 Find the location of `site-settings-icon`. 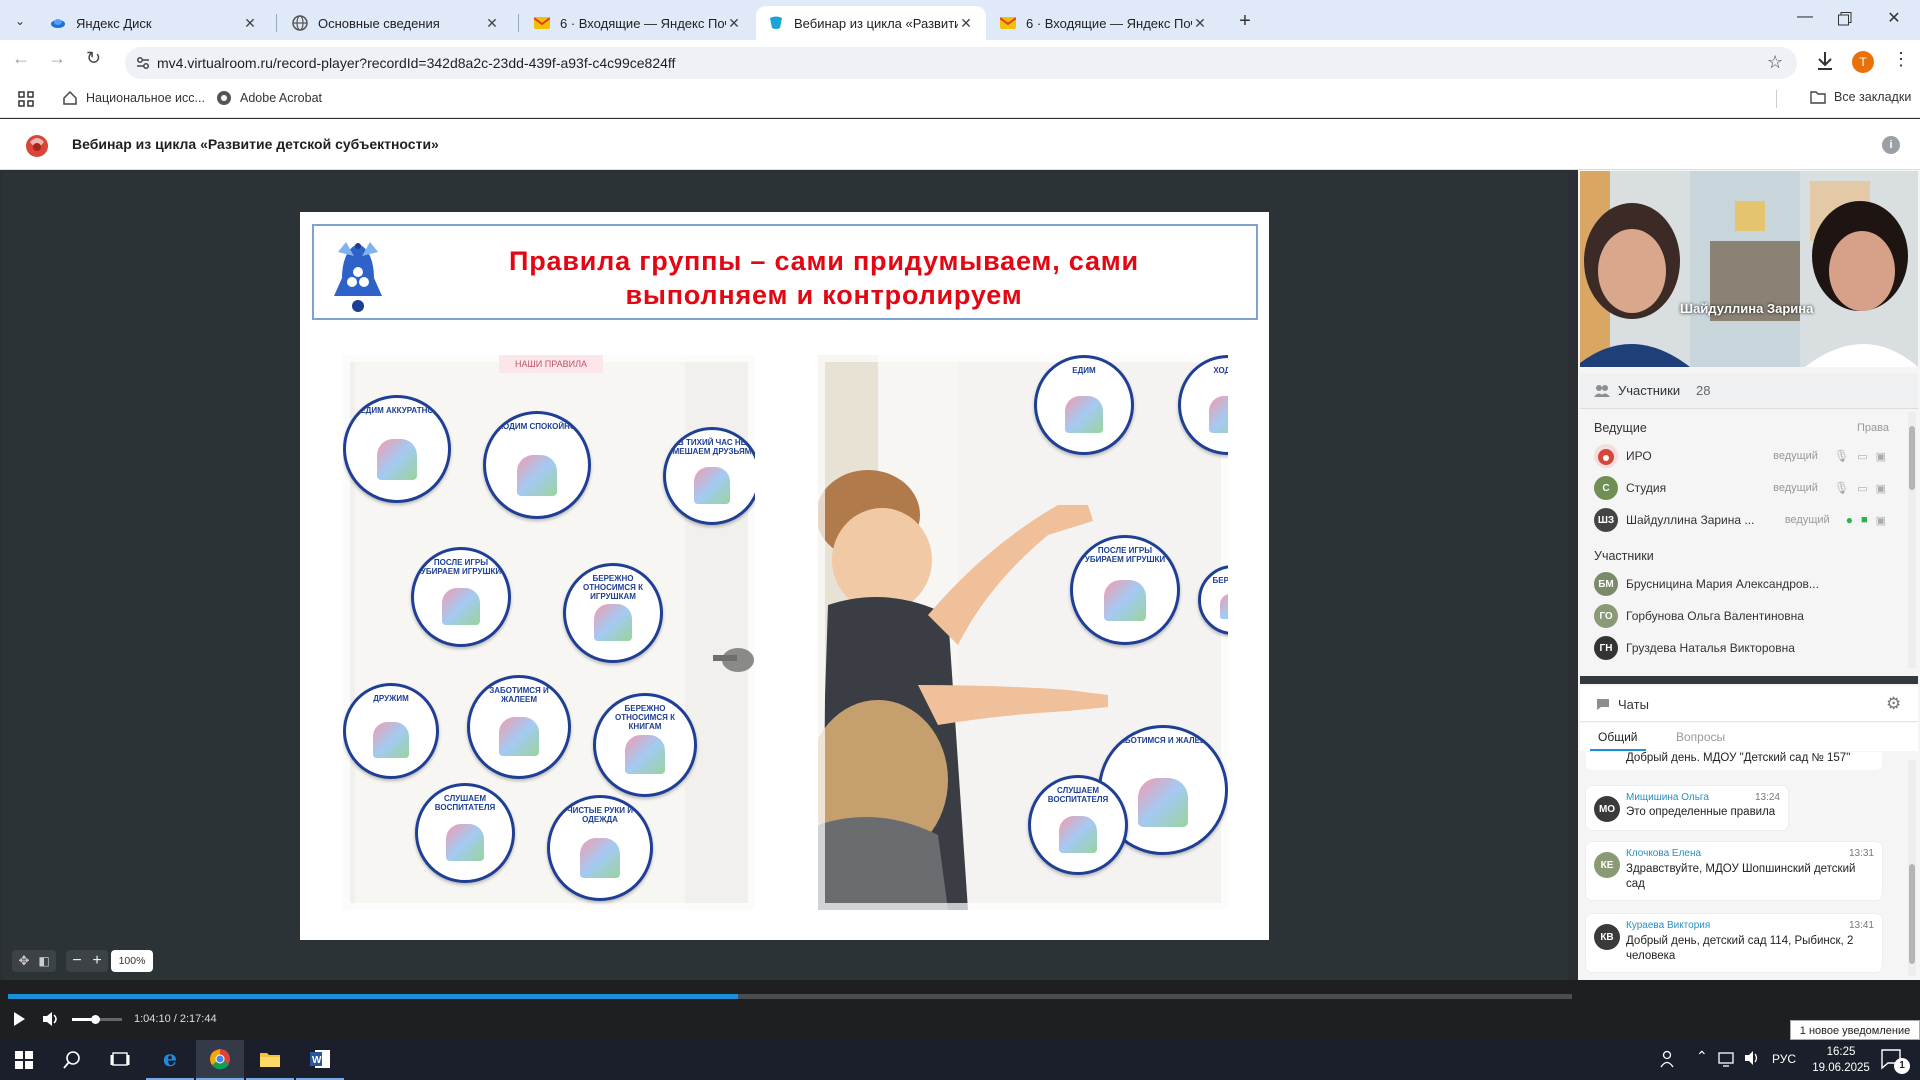

site-settings-icon is located at coordinates (143, 63).